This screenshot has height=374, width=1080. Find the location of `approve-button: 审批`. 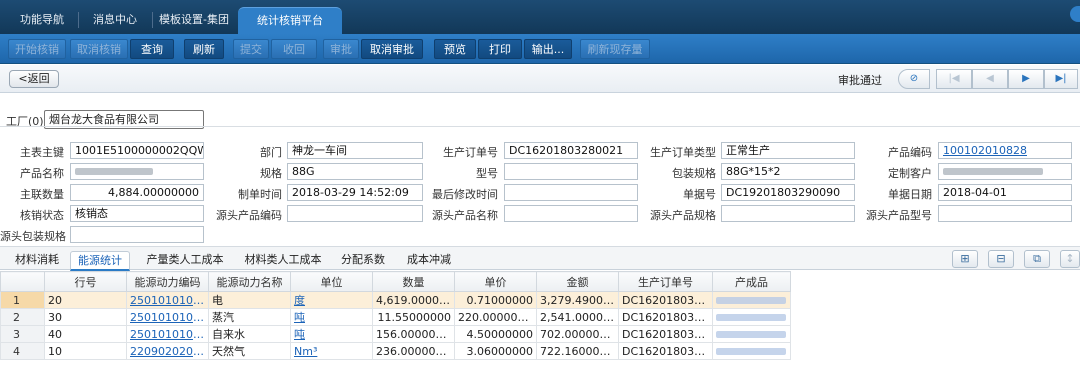

approve-button: 审批 is located at coordinates (341, 49).